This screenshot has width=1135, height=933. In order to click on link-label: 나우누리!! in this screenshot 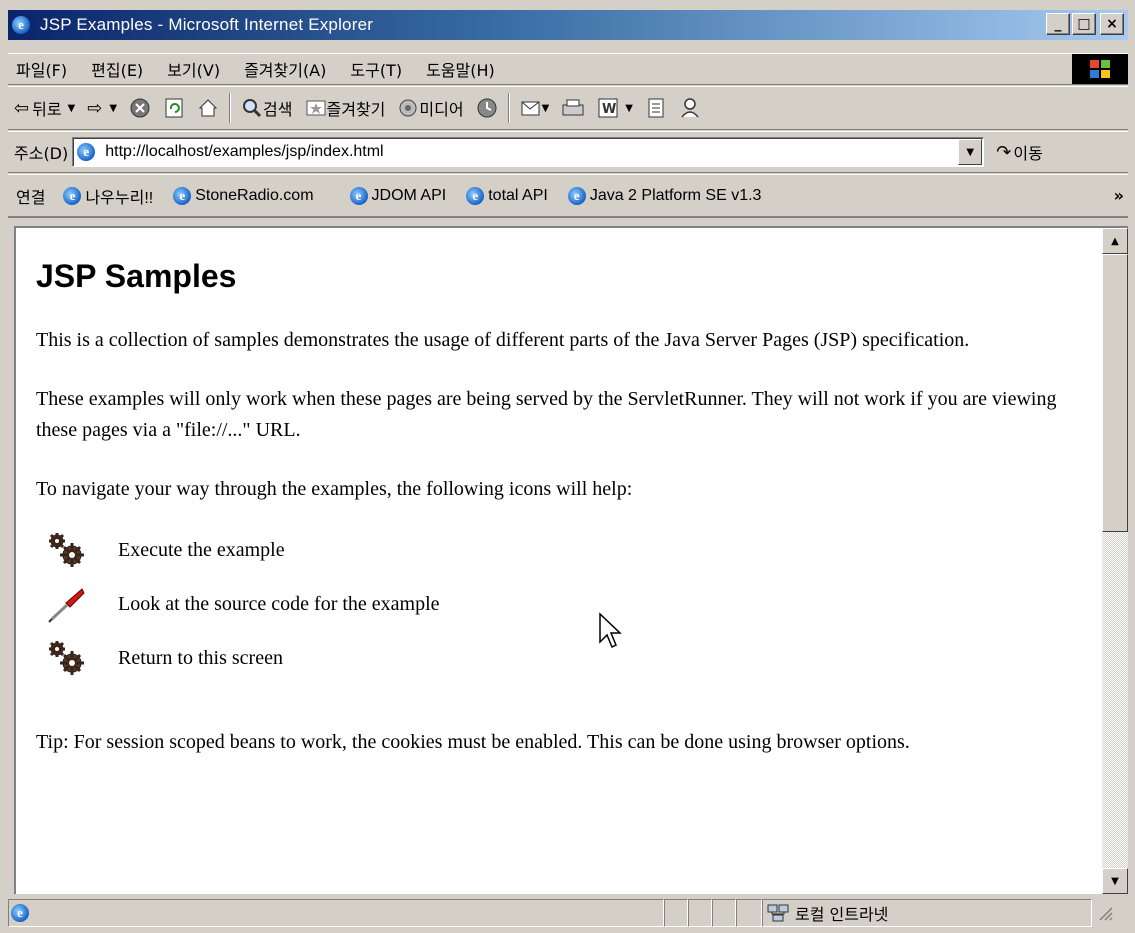, I will do `click(119, 198)`.